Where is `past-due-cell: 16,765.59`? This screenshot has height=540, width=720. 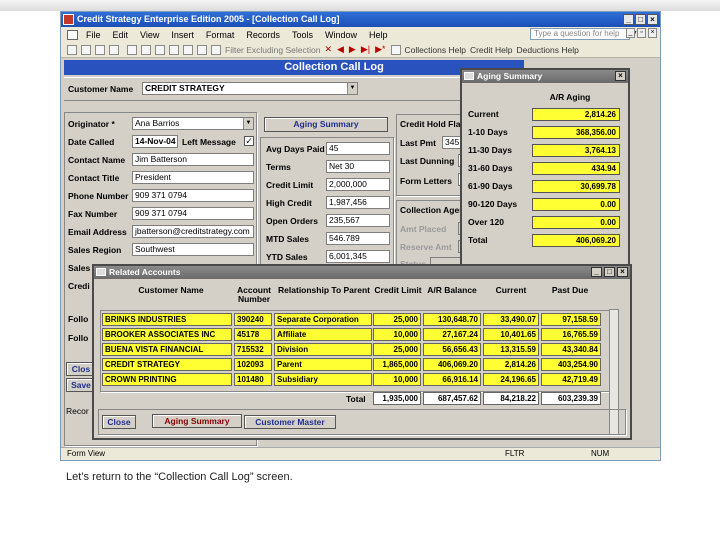
past-due-cell: 16,765.59 is located at coordinates (571, 334).